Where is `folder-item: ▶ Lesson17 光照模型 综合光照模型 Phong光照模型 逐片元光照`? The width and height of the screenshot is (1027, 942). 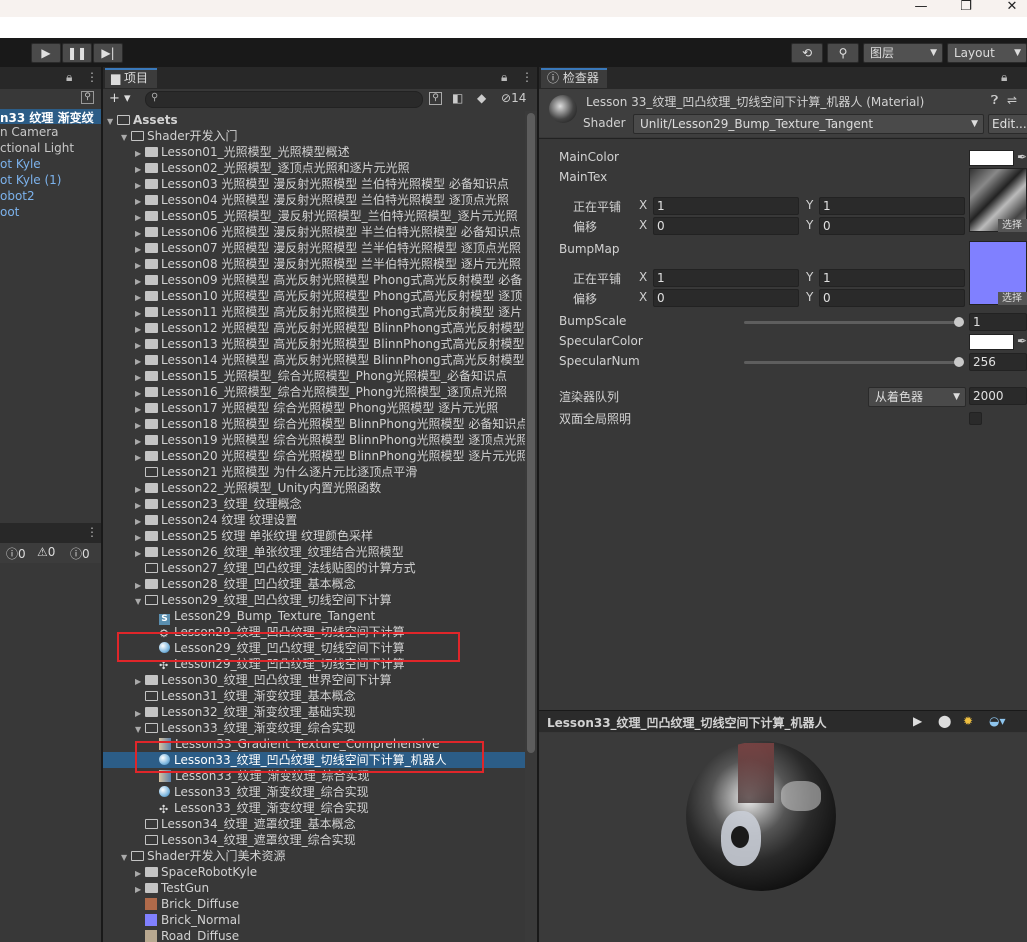 folder-item: ▶ Lesson17 光照模型 综合光照模型 Phong光照模型 逐片元光照 is located at coordinates (300, 408).